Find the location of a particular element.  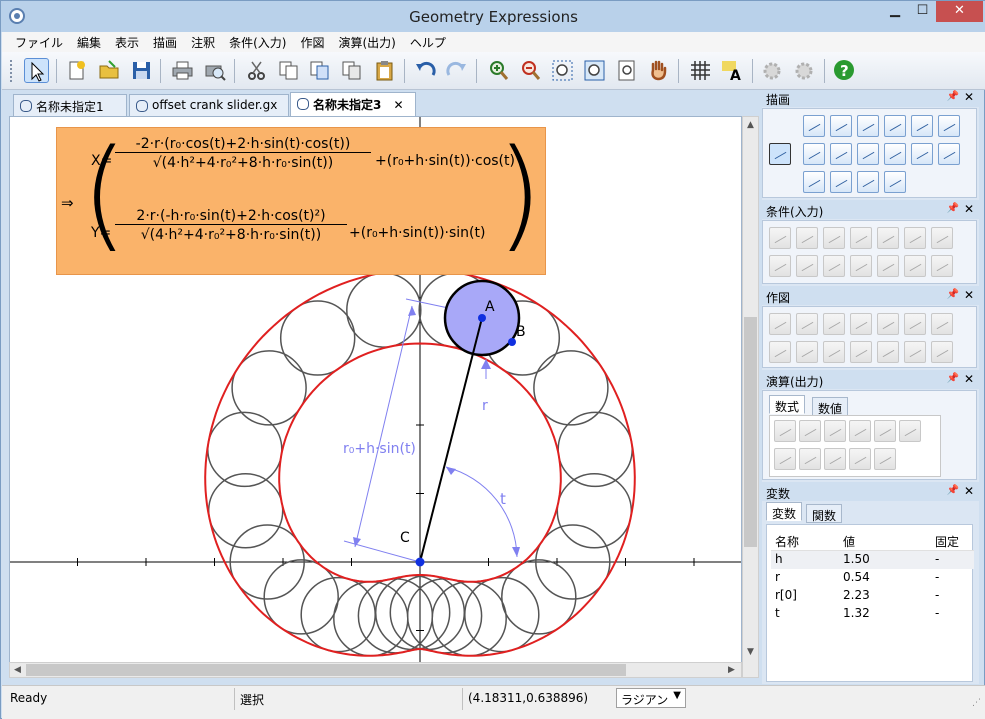

tab-offset-crank-slider: offset crank slider.gx is located at coordinates (209, 105).